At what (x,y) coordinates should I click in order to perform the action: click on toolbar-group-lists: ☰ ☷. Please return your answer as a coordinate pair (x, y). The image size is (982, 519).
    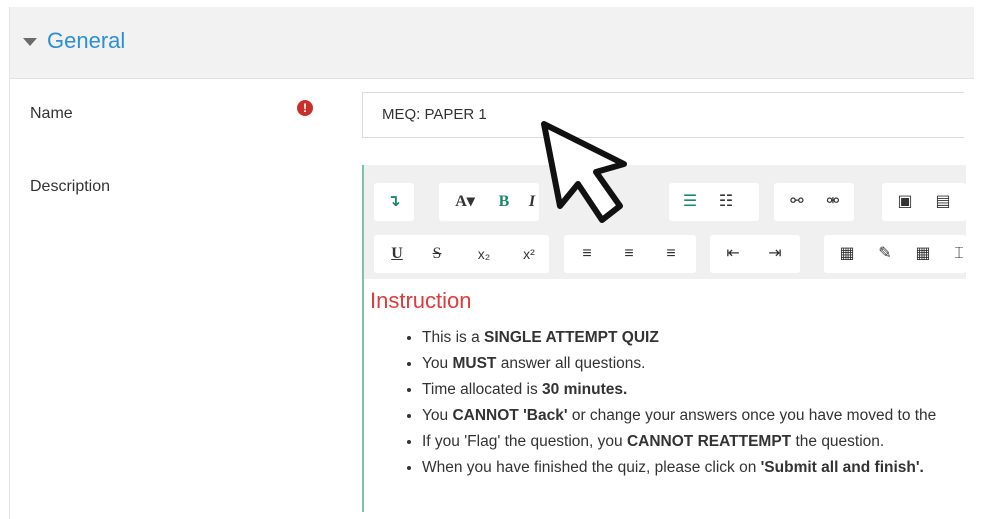
    Looking at the image, I should click on (714, 202).